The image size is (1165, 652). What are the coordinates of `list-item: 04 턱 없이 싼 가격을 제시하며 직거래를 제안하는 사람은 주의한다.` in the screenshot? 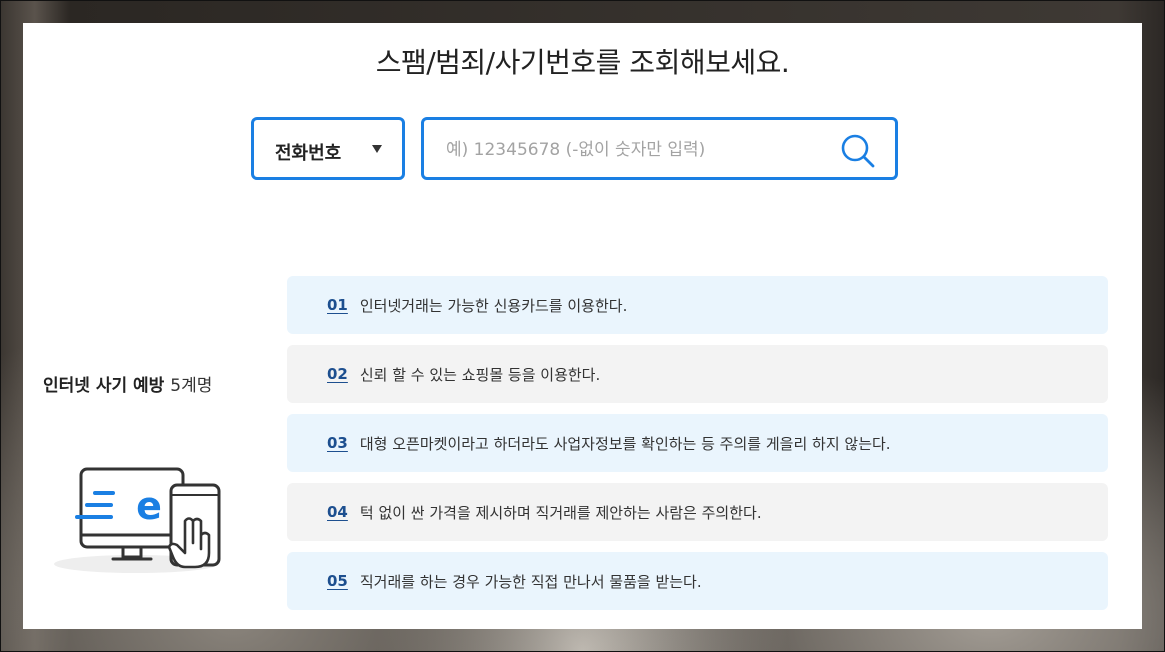 It's located at (697, 512).